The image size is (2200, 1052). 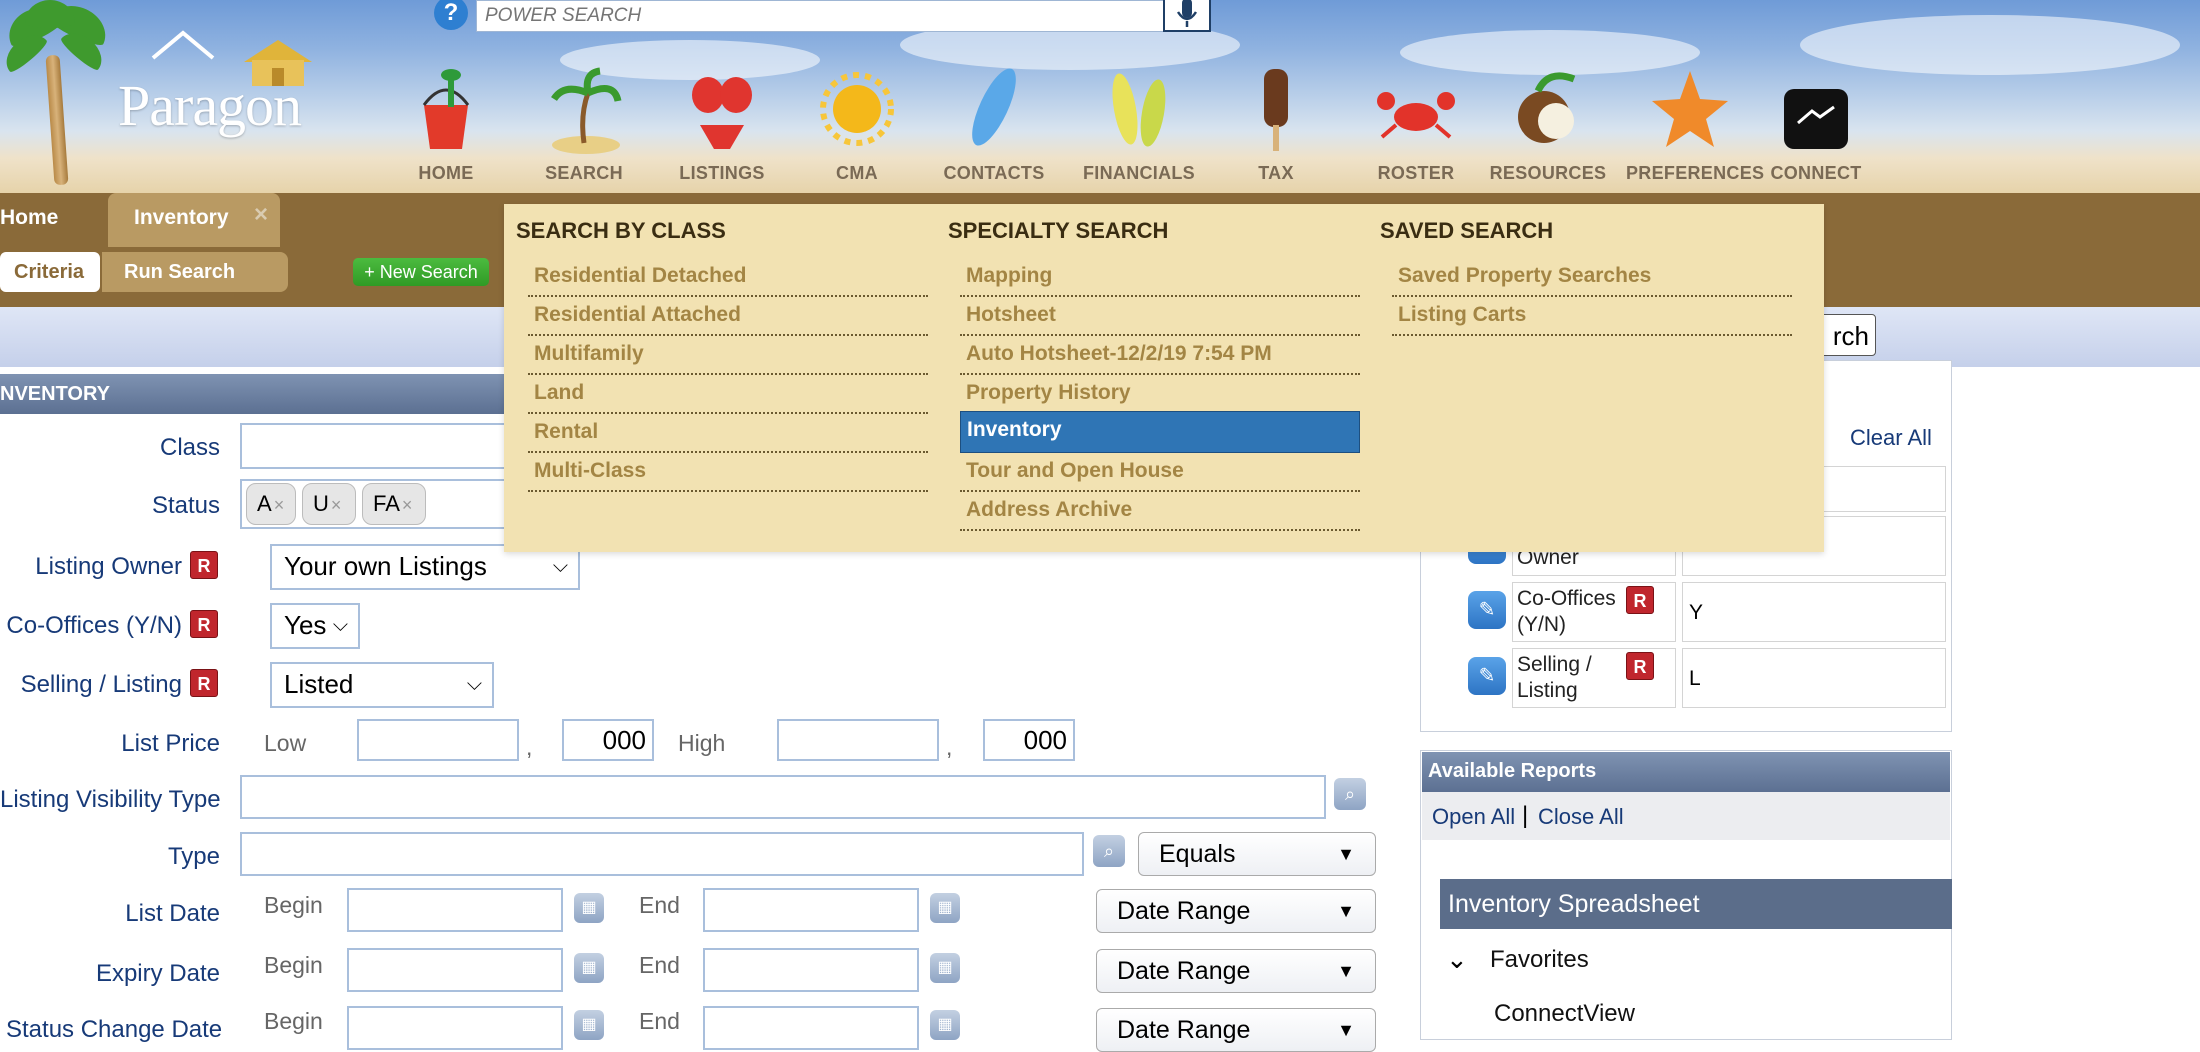 What do you see at coordinates (1160, 432) in the screenshot?
I see `menu-item-inventory: Inventory` at bounding box center [1160, 432].